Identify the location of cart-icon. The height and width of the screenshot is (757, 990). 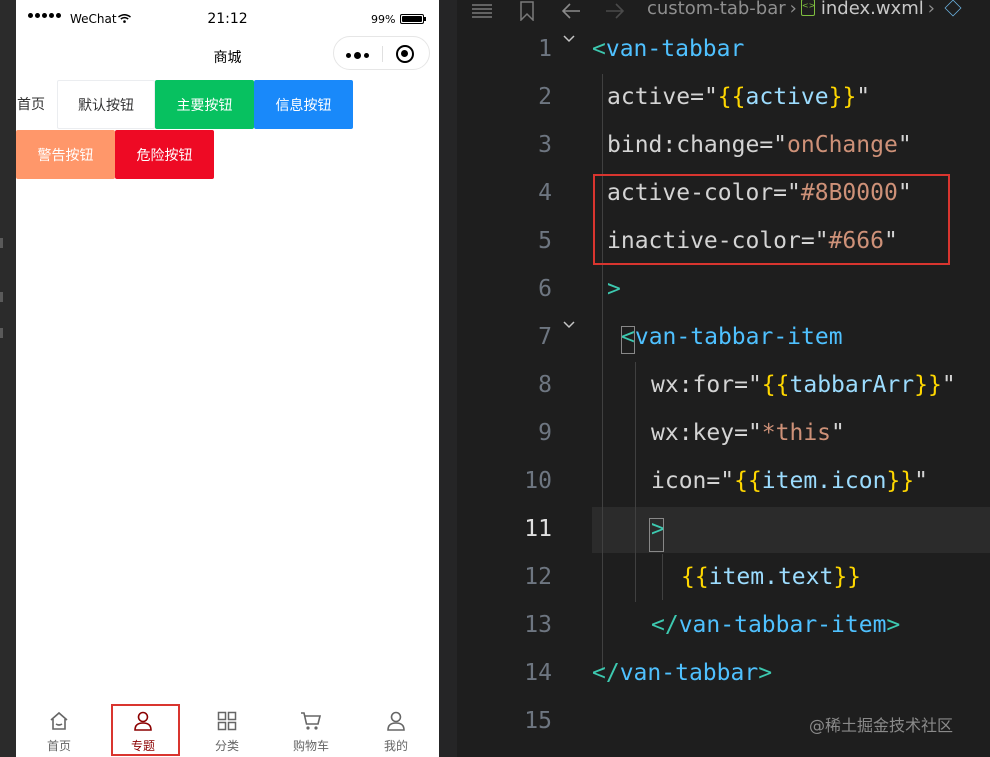
(311, 721).